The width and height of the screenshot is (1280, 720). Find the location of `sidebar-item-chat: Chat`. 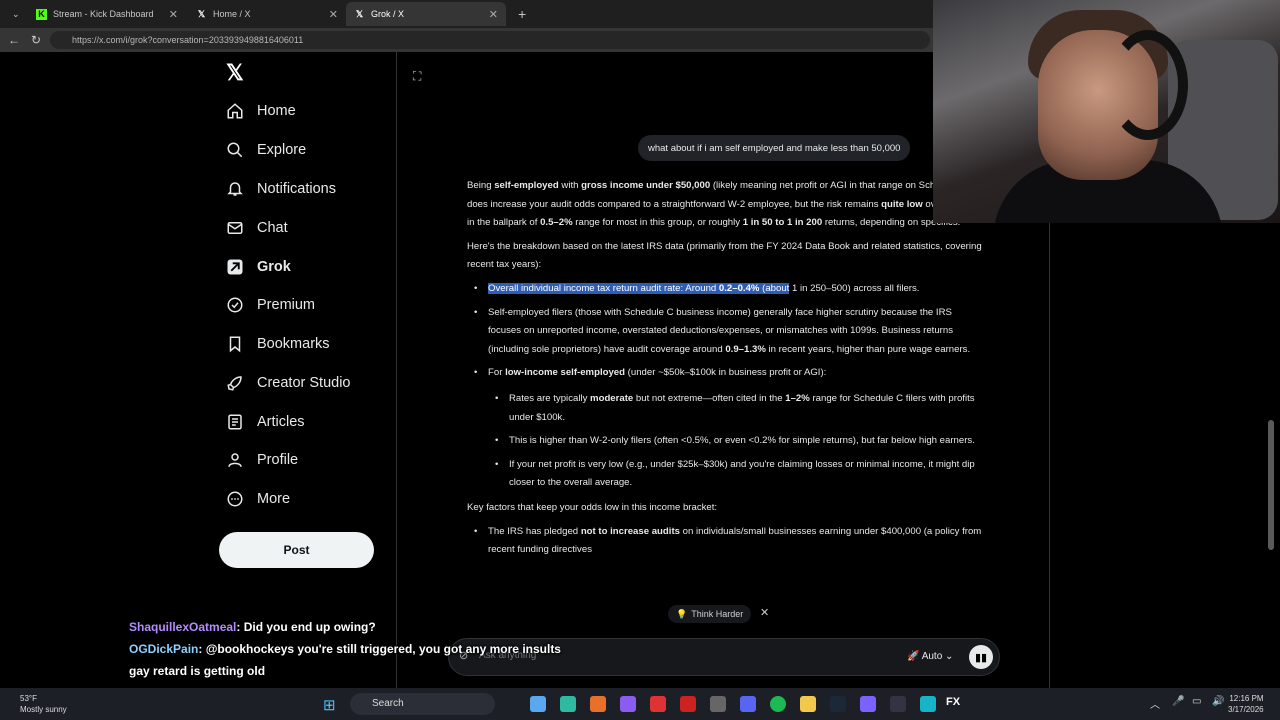

sidebar-item-chat: Chat is located at coordinates (257, 228).